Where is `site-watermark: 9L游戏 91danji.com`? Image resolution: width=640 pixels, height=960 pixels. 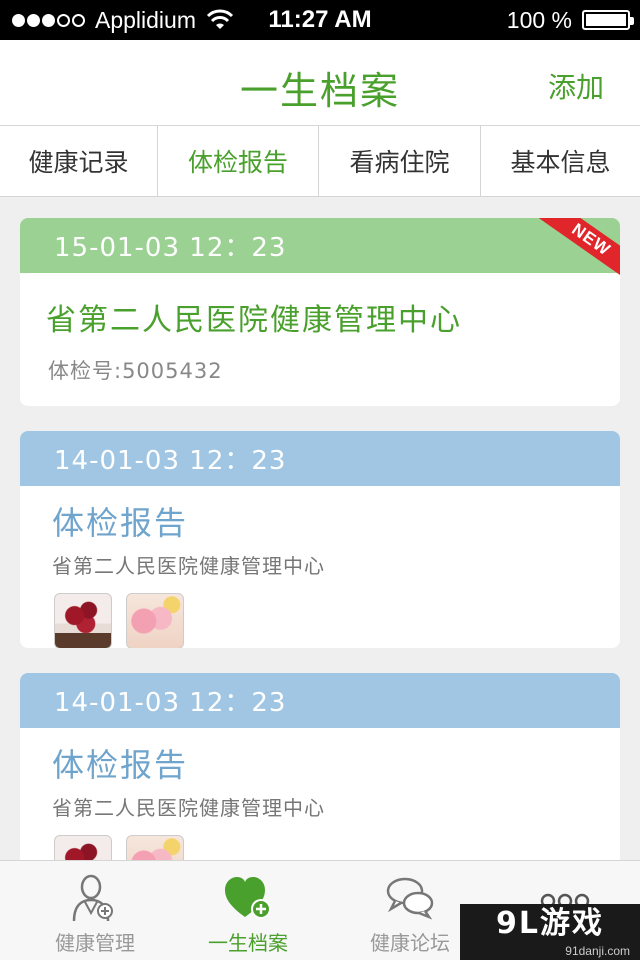
site-watermark: 9L游戏 91danji.com is located at coordinates (550, 932).